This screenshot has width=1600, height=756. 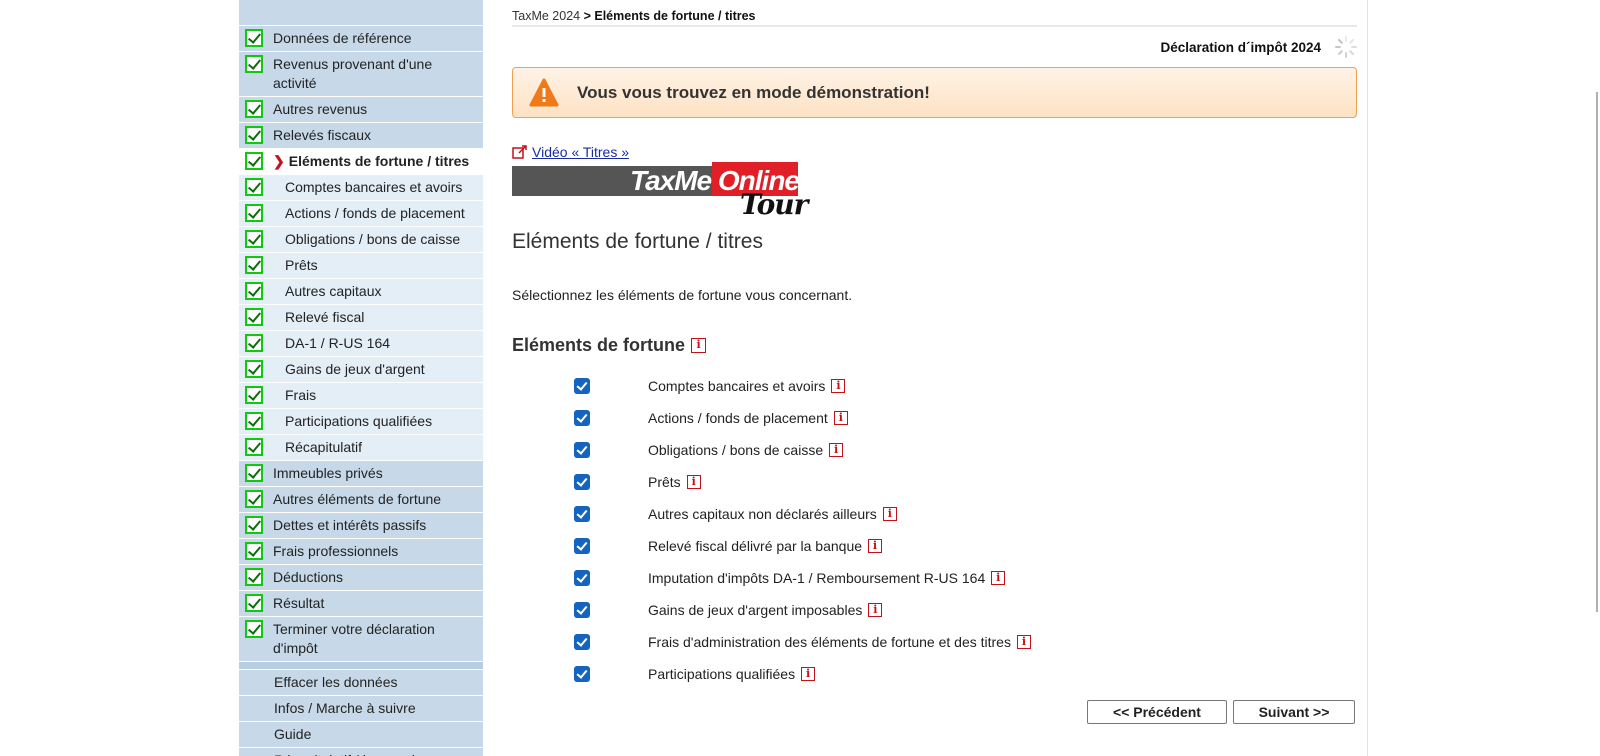 What do you see at coordinates (934, 482) in the screenshot?
I see `fortune-option-row: Prêts i` at bounding box center [934, 482].